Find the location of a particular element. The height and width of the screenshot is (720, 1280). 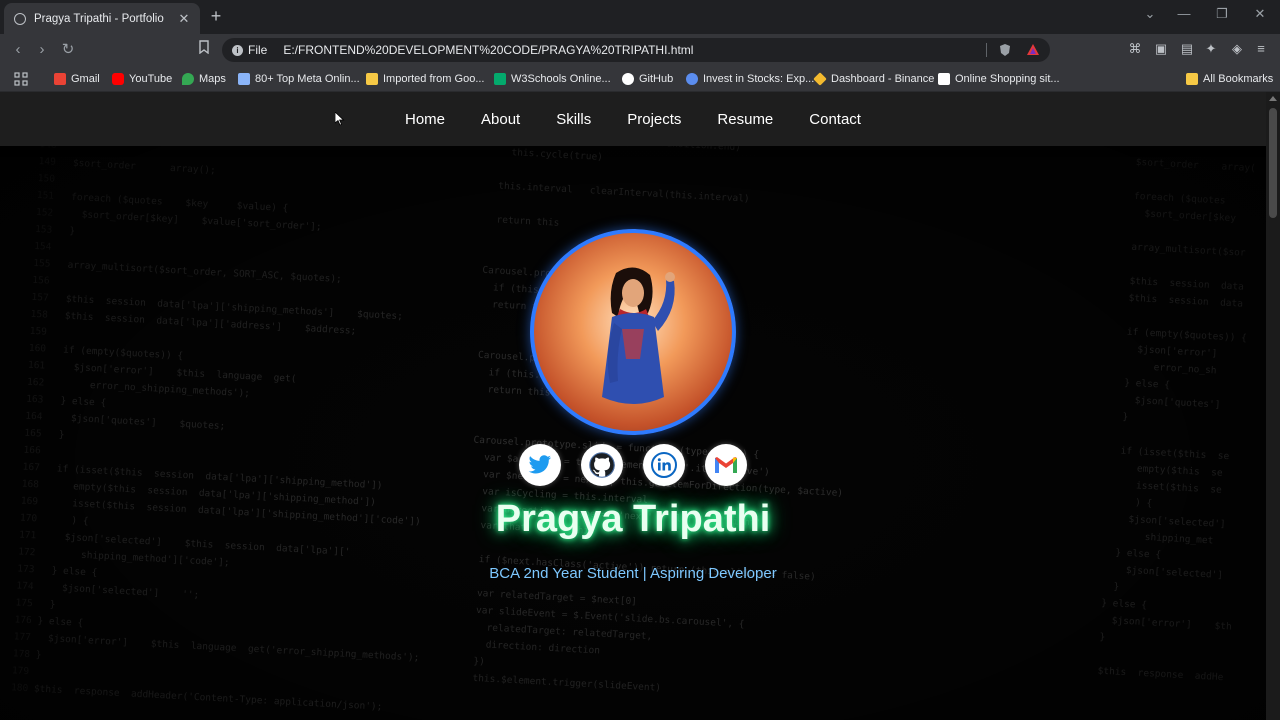

page-scrollbar is located at coordinates (1273, 406).